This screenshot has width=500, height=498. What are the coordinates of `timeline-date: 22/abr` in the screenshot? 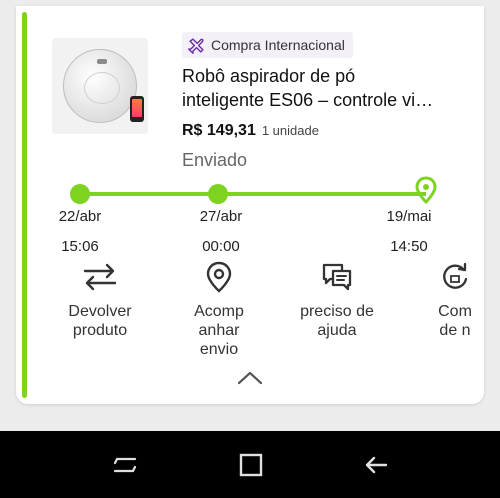 It's located at (80, 216).